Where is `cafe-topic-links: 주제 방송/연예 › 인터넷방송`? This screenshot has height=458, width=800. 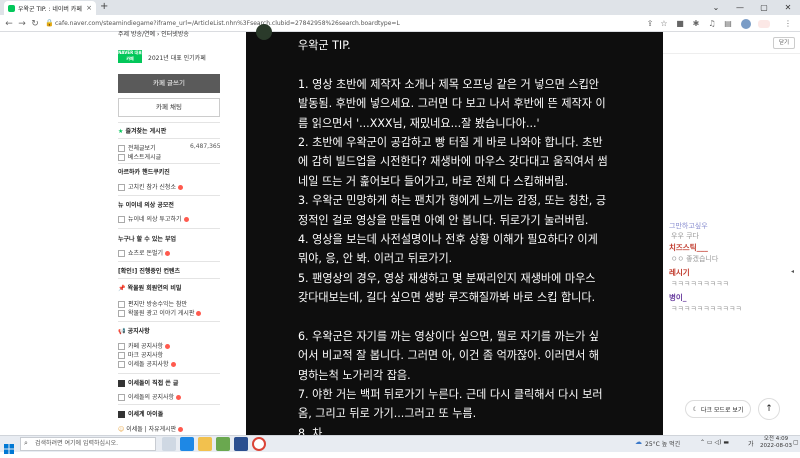
cafe-topic-links: 주제 방송/연예 › 인터넷방송 is located at coordinates (153, 33).